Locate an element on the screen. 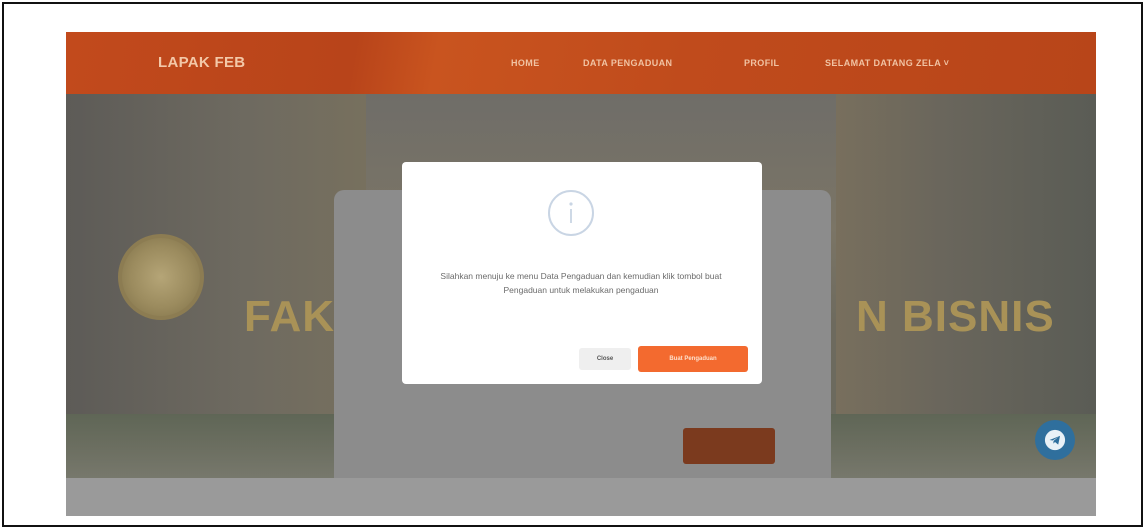 This screenshot has width=1145, height=529. close-button: Close is located at coordinates (605, 359).